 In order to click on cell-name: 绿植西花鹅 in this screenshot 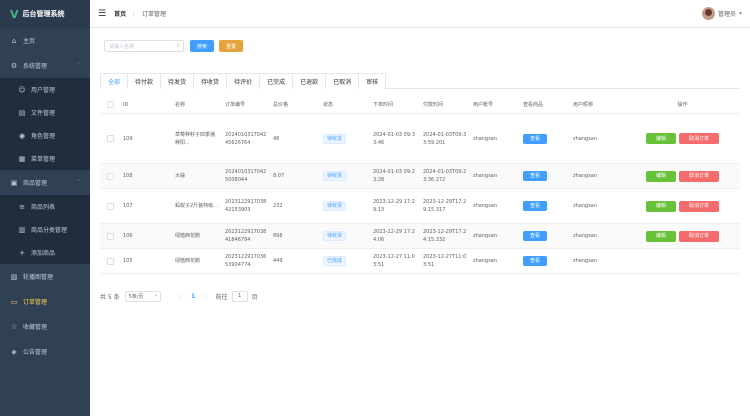, I will do `click(188, 236)`.